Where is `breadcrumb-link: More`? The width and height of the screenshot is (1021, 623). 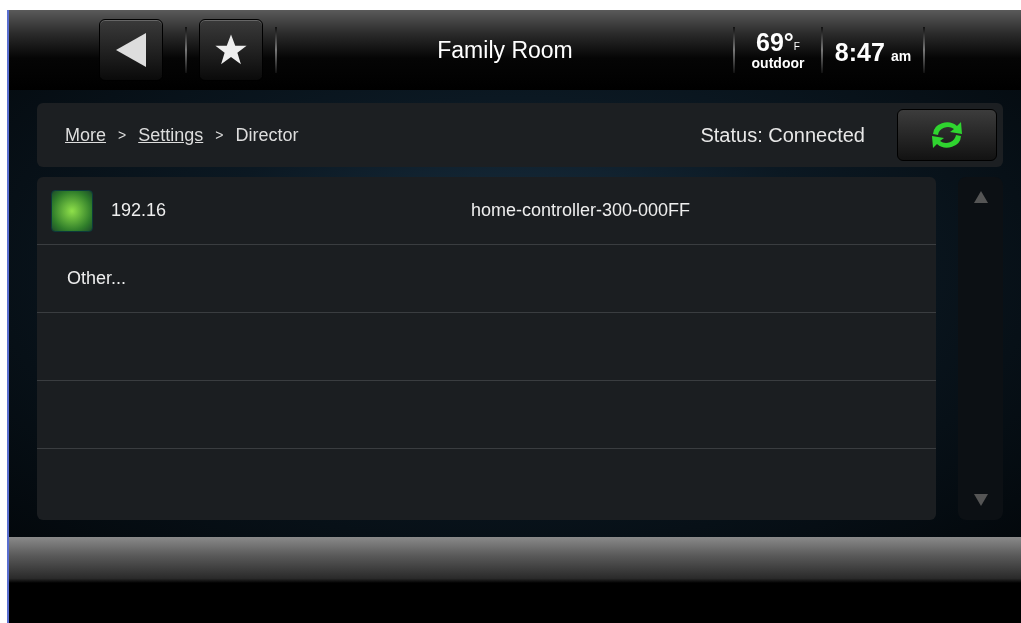 breadcrumb-link: More is located at coordinates (85, 135).